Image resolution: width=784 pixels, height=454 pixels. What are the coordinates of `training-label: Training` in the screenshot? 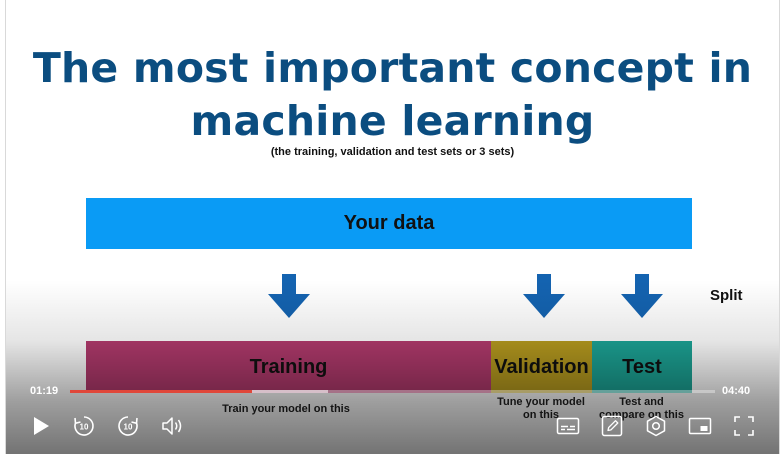 It's located at (288, 366).